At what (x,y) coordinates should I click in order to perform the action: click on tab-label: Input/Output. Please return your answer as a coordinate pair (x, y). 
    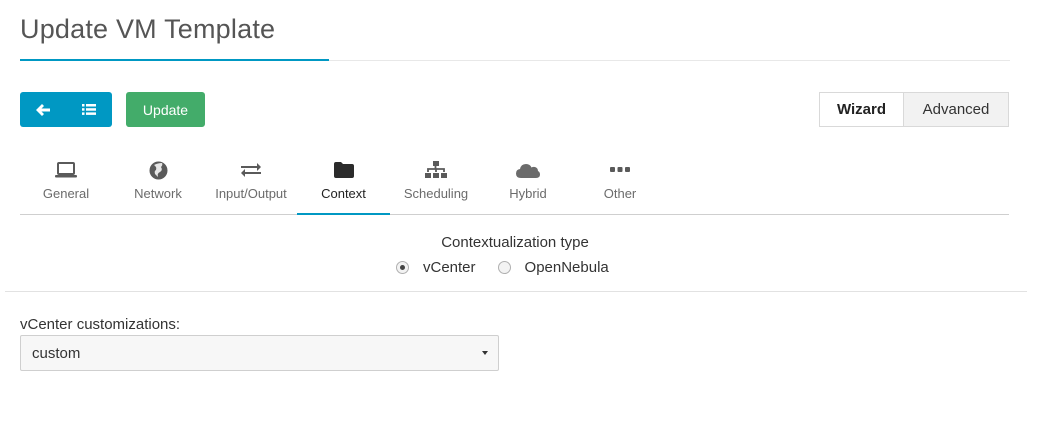
    Looking at the image, I should click on (251, 193).